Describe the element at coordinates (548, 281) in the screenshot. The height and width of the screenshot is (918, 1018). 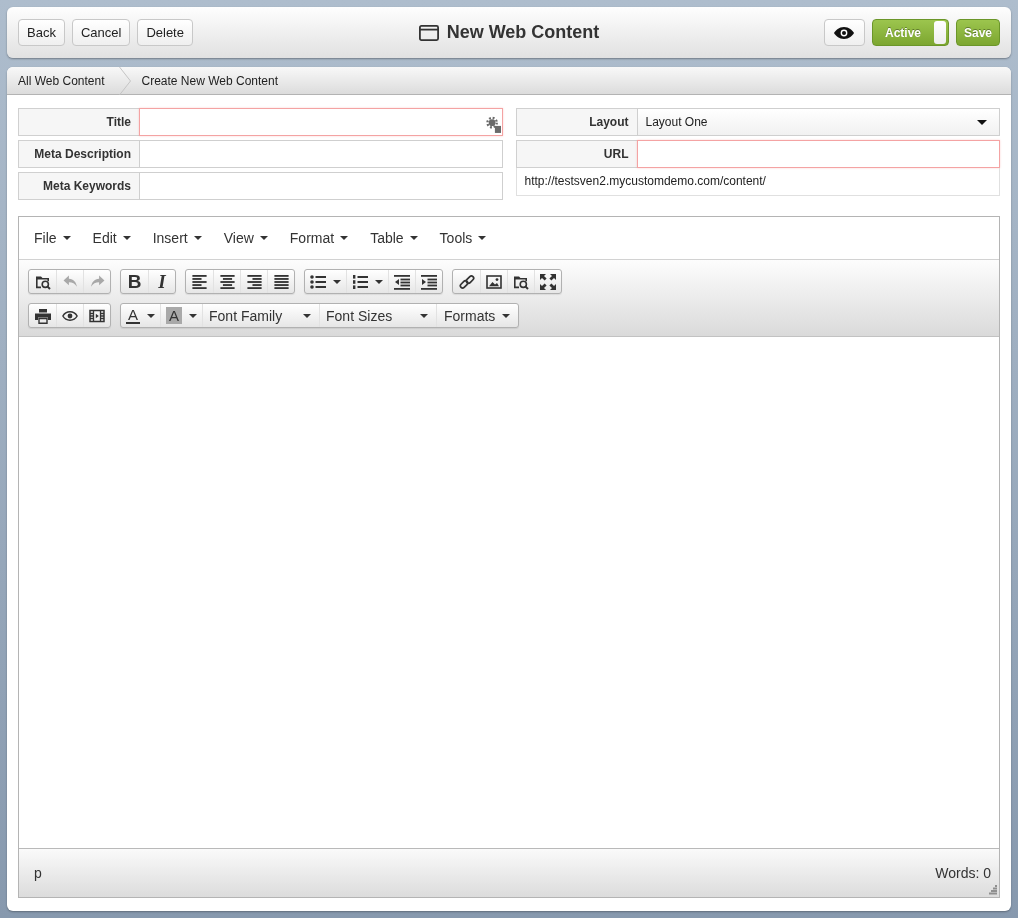
I see `expand-arrows-icon` at that location.